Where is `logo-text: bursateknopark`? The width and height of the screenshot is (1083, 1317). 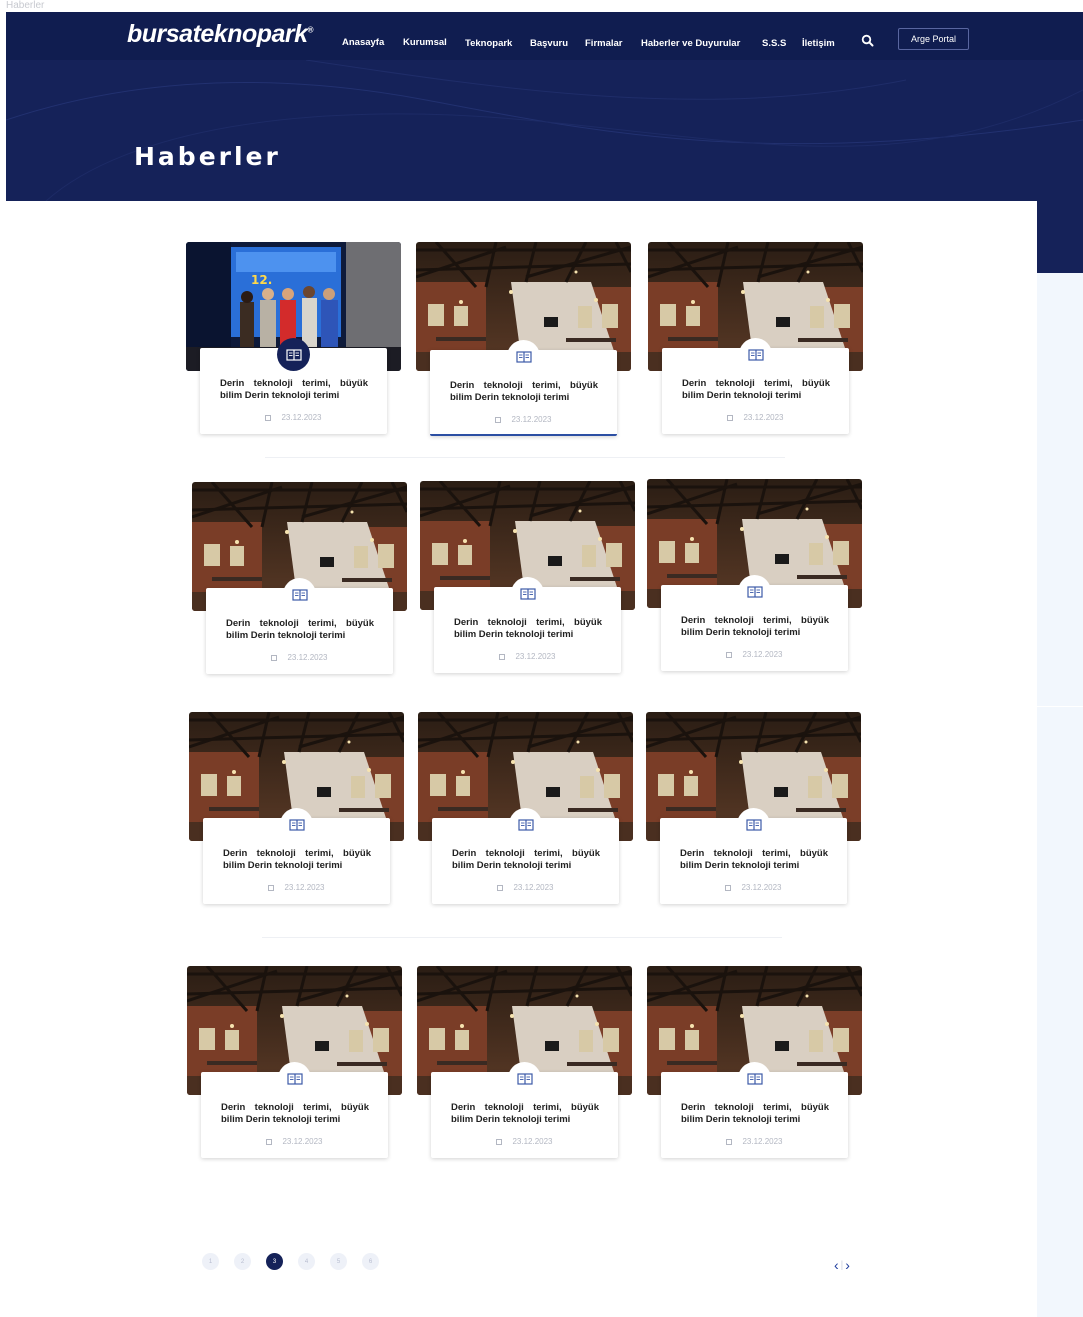
logo-text: bursateknopark is located at coordinates (217, 34).